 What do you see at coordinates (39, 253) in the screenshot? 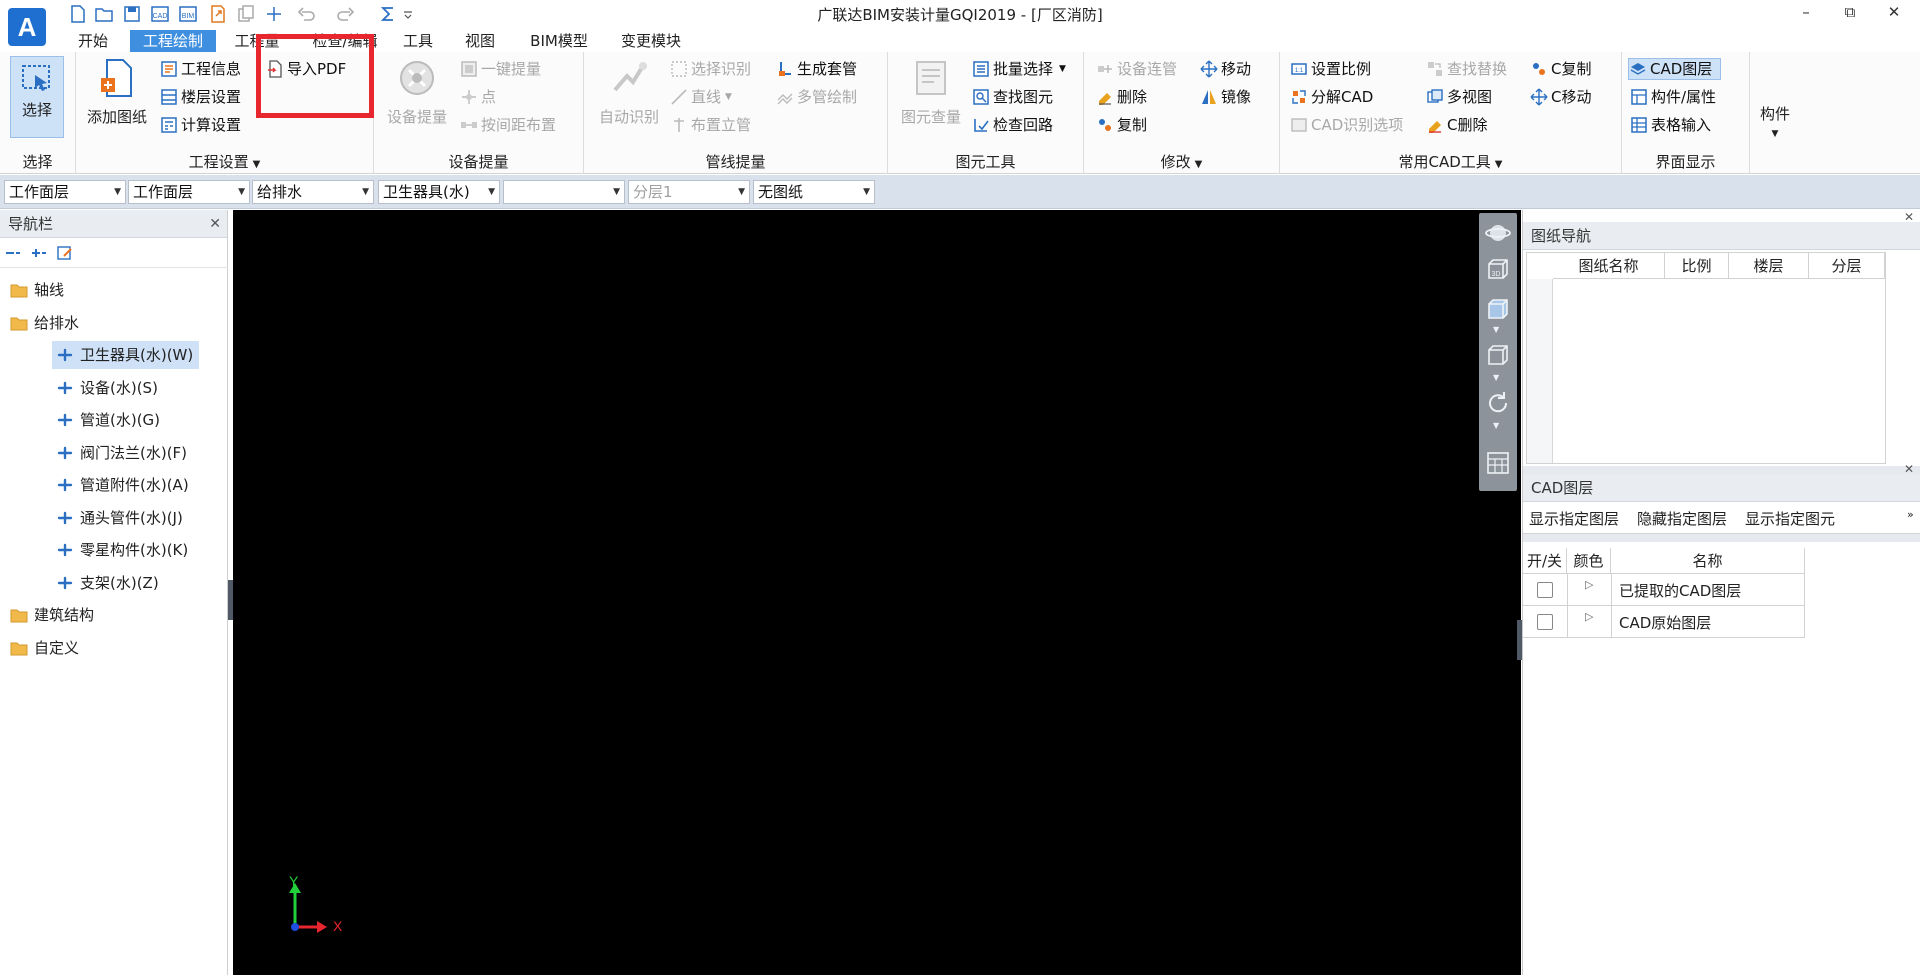
I see `expand-all-icon` at bounding box center [39, 253].